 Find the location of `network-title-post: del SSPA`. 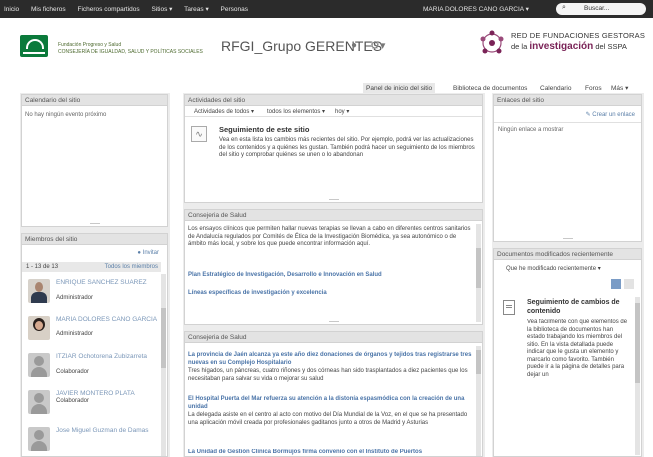

network-title-post: del SSPA is located at coordinates (611, 46).